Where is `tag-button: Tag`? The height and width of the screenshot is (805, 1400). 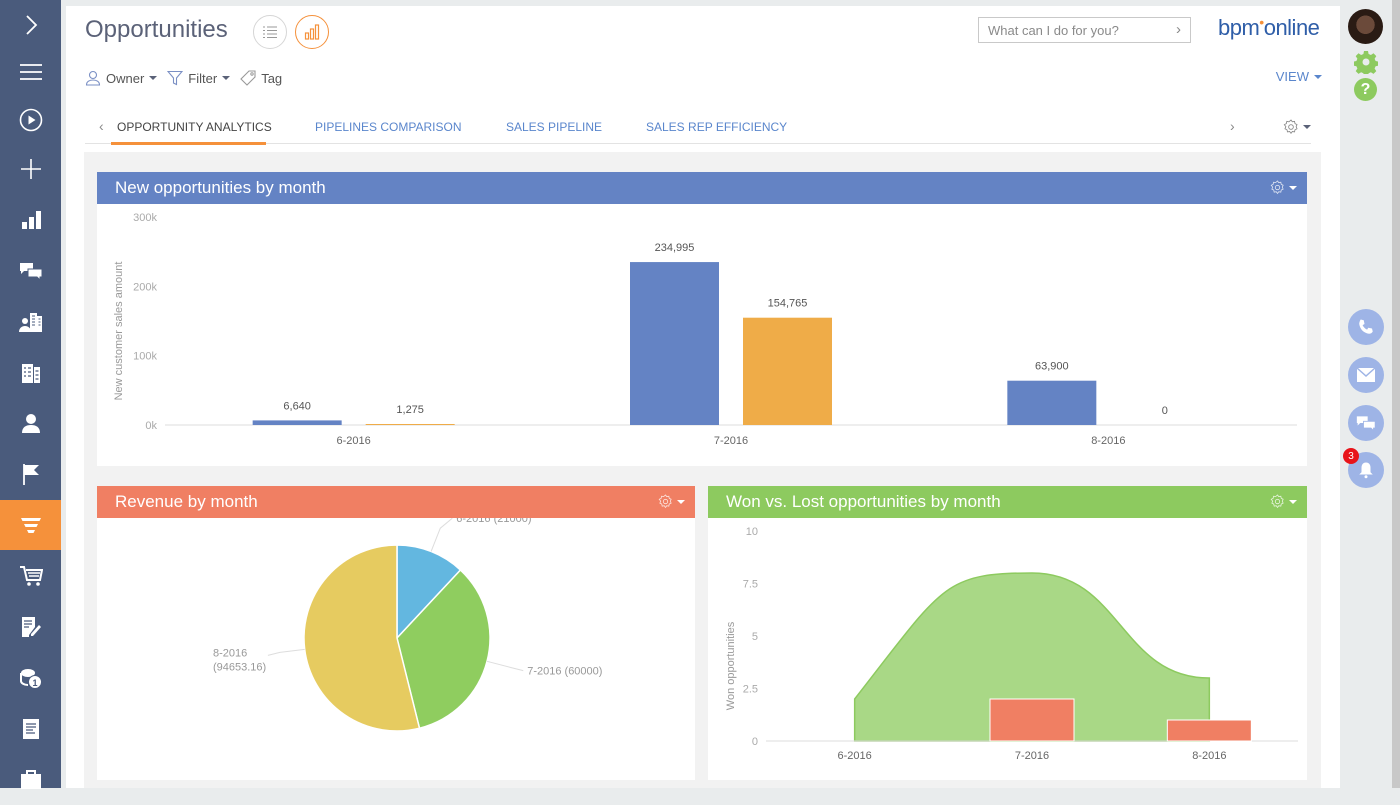 tag-button: Tag is located at coordinates (261, 78).